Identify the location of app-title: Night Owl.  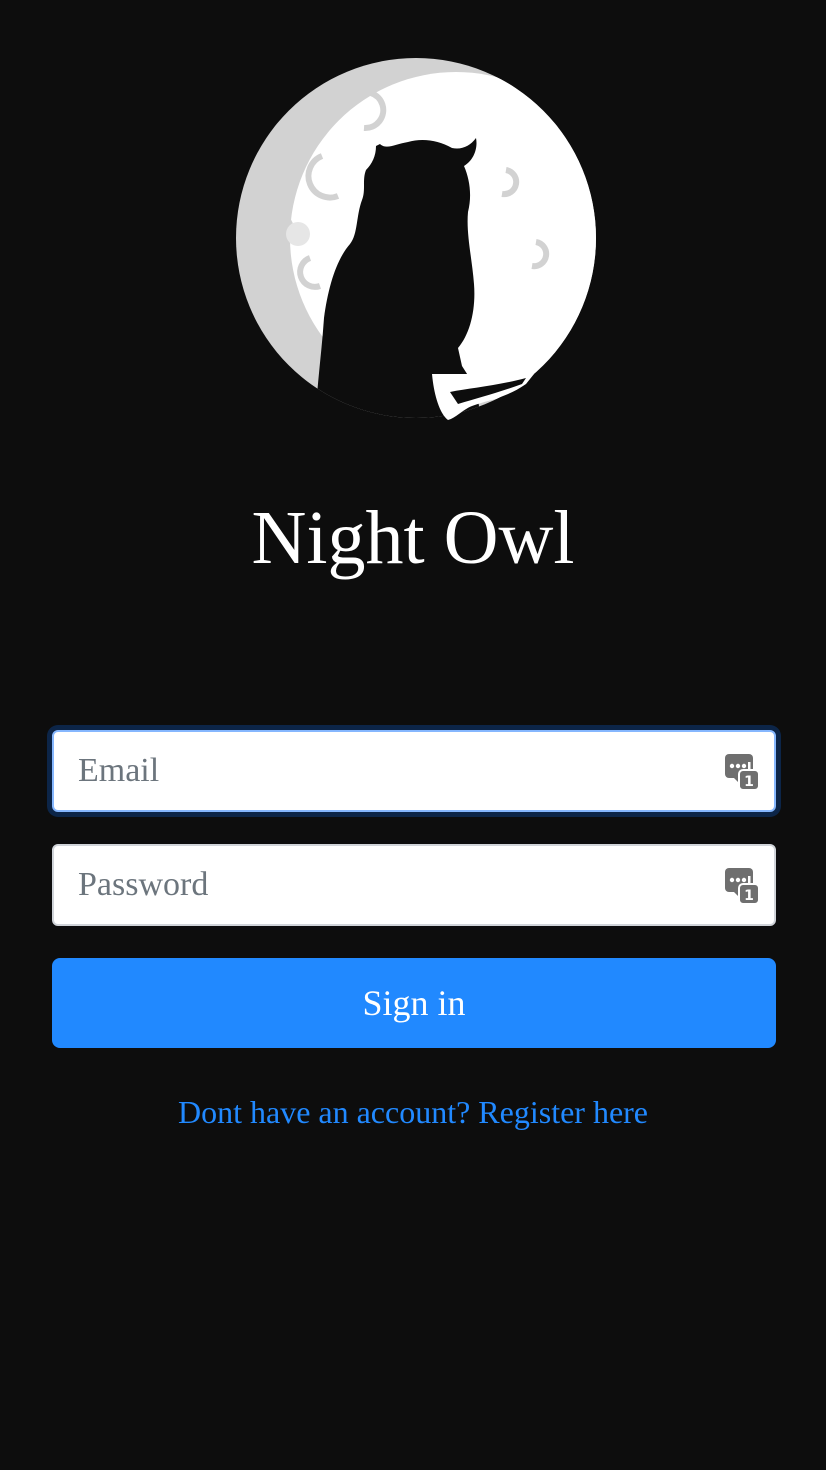
(413, 538).